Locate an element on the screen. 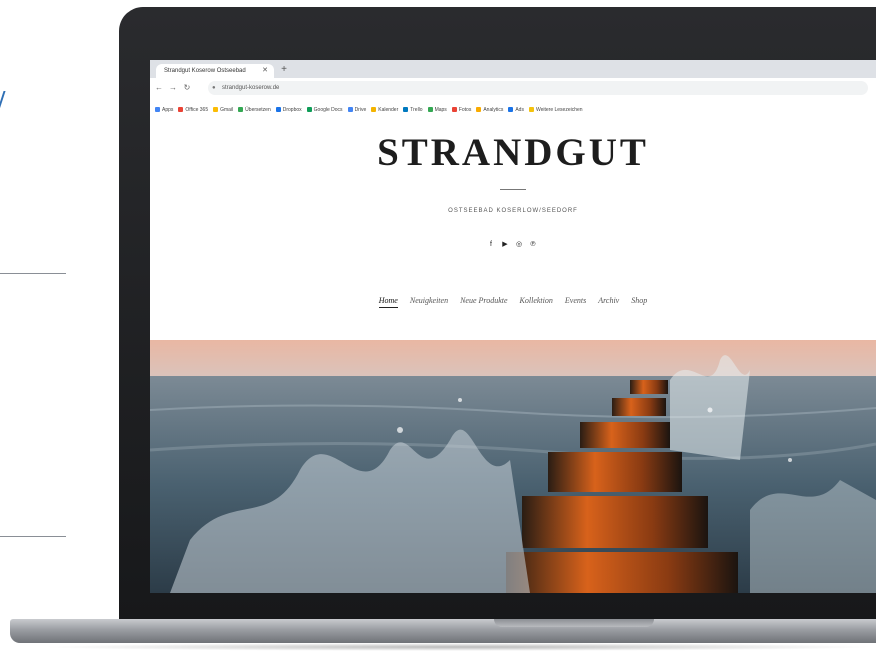 This screenshot has height=654, width=876. new-tab-icon: + is located at coordinates (284, 70).